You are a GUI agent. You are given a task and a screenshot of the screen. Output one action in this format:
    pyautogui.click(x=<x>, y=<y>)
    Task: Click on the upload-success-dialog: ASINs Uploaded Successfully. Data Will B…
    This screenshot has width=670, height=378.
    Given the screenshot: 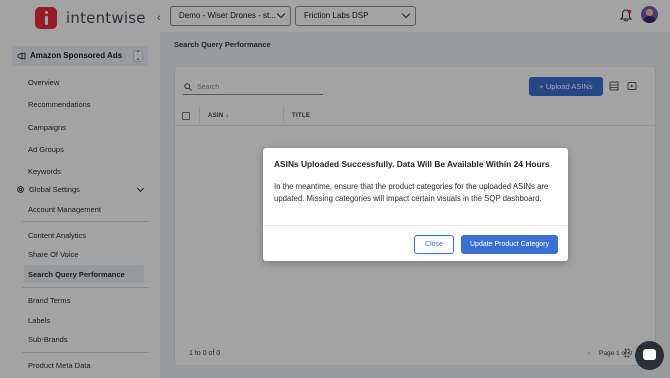 What is the action you would take?
    pyautogui.click(x=415, y=204)
    